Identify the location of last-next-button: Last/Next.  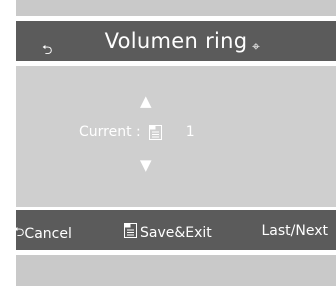
(295, 231).